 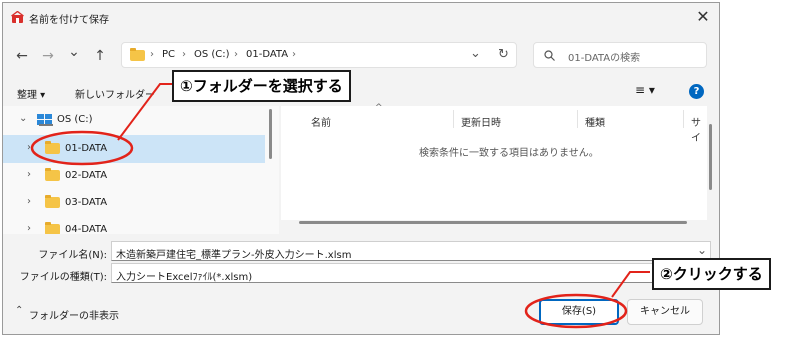 I want to click on column-header-type: 種類, so click(x=595, y=121).